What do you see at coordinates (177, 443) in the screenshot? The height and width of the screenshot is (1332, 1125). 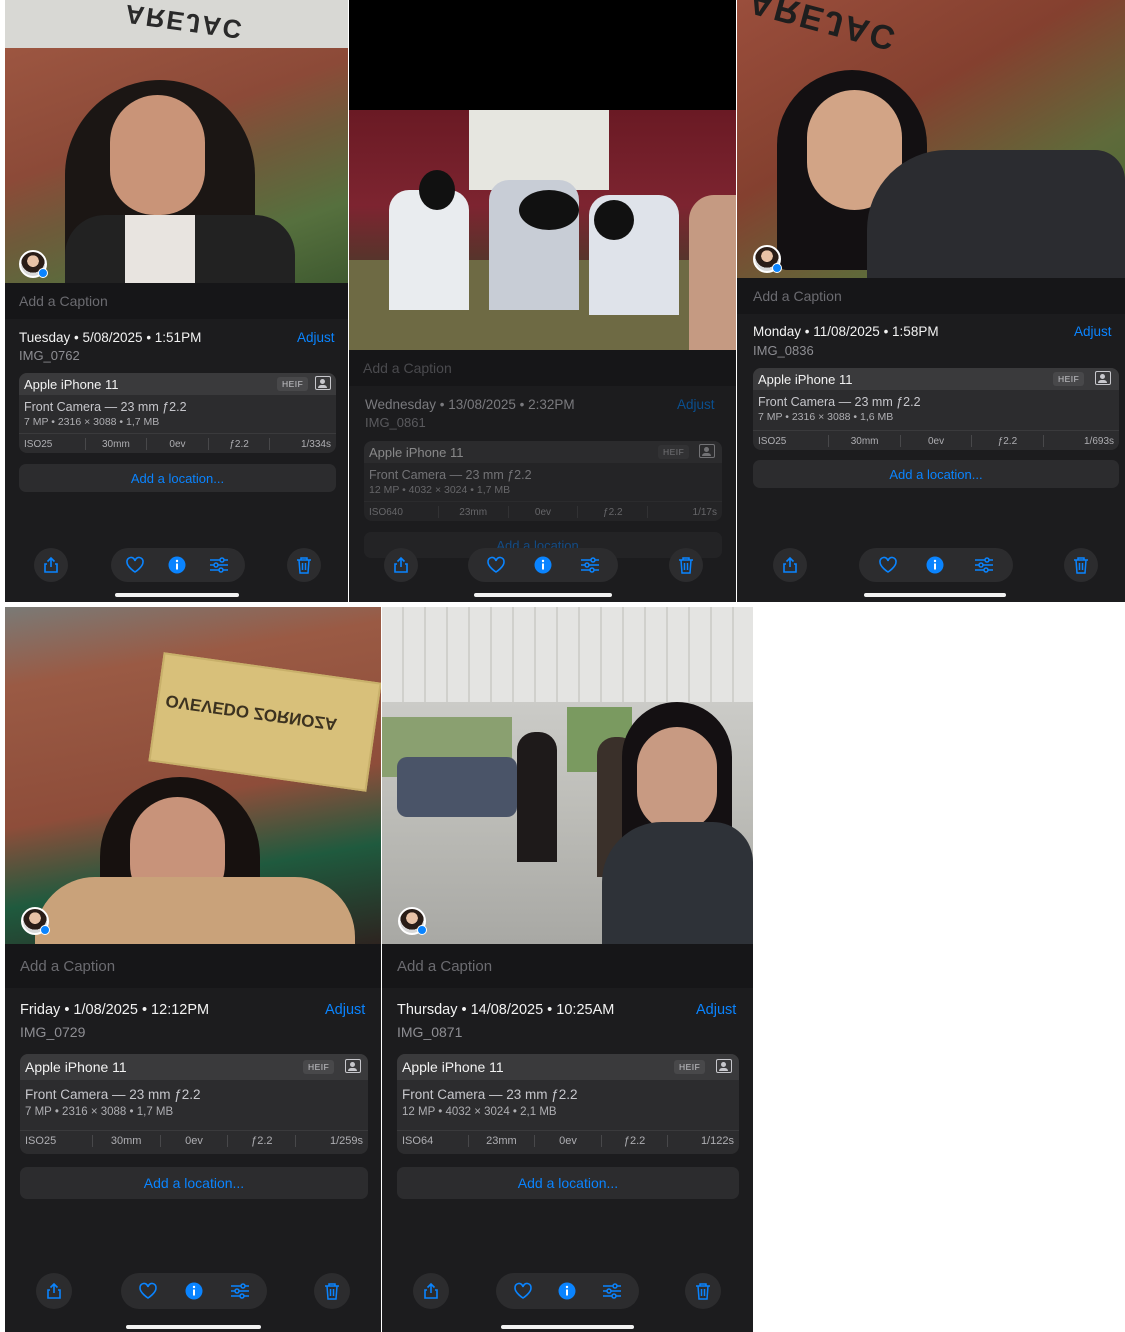 I see `exif-row: ISO25 30mm 0ev ƒ2.2 1/334s` at bounding box center [177, 443].